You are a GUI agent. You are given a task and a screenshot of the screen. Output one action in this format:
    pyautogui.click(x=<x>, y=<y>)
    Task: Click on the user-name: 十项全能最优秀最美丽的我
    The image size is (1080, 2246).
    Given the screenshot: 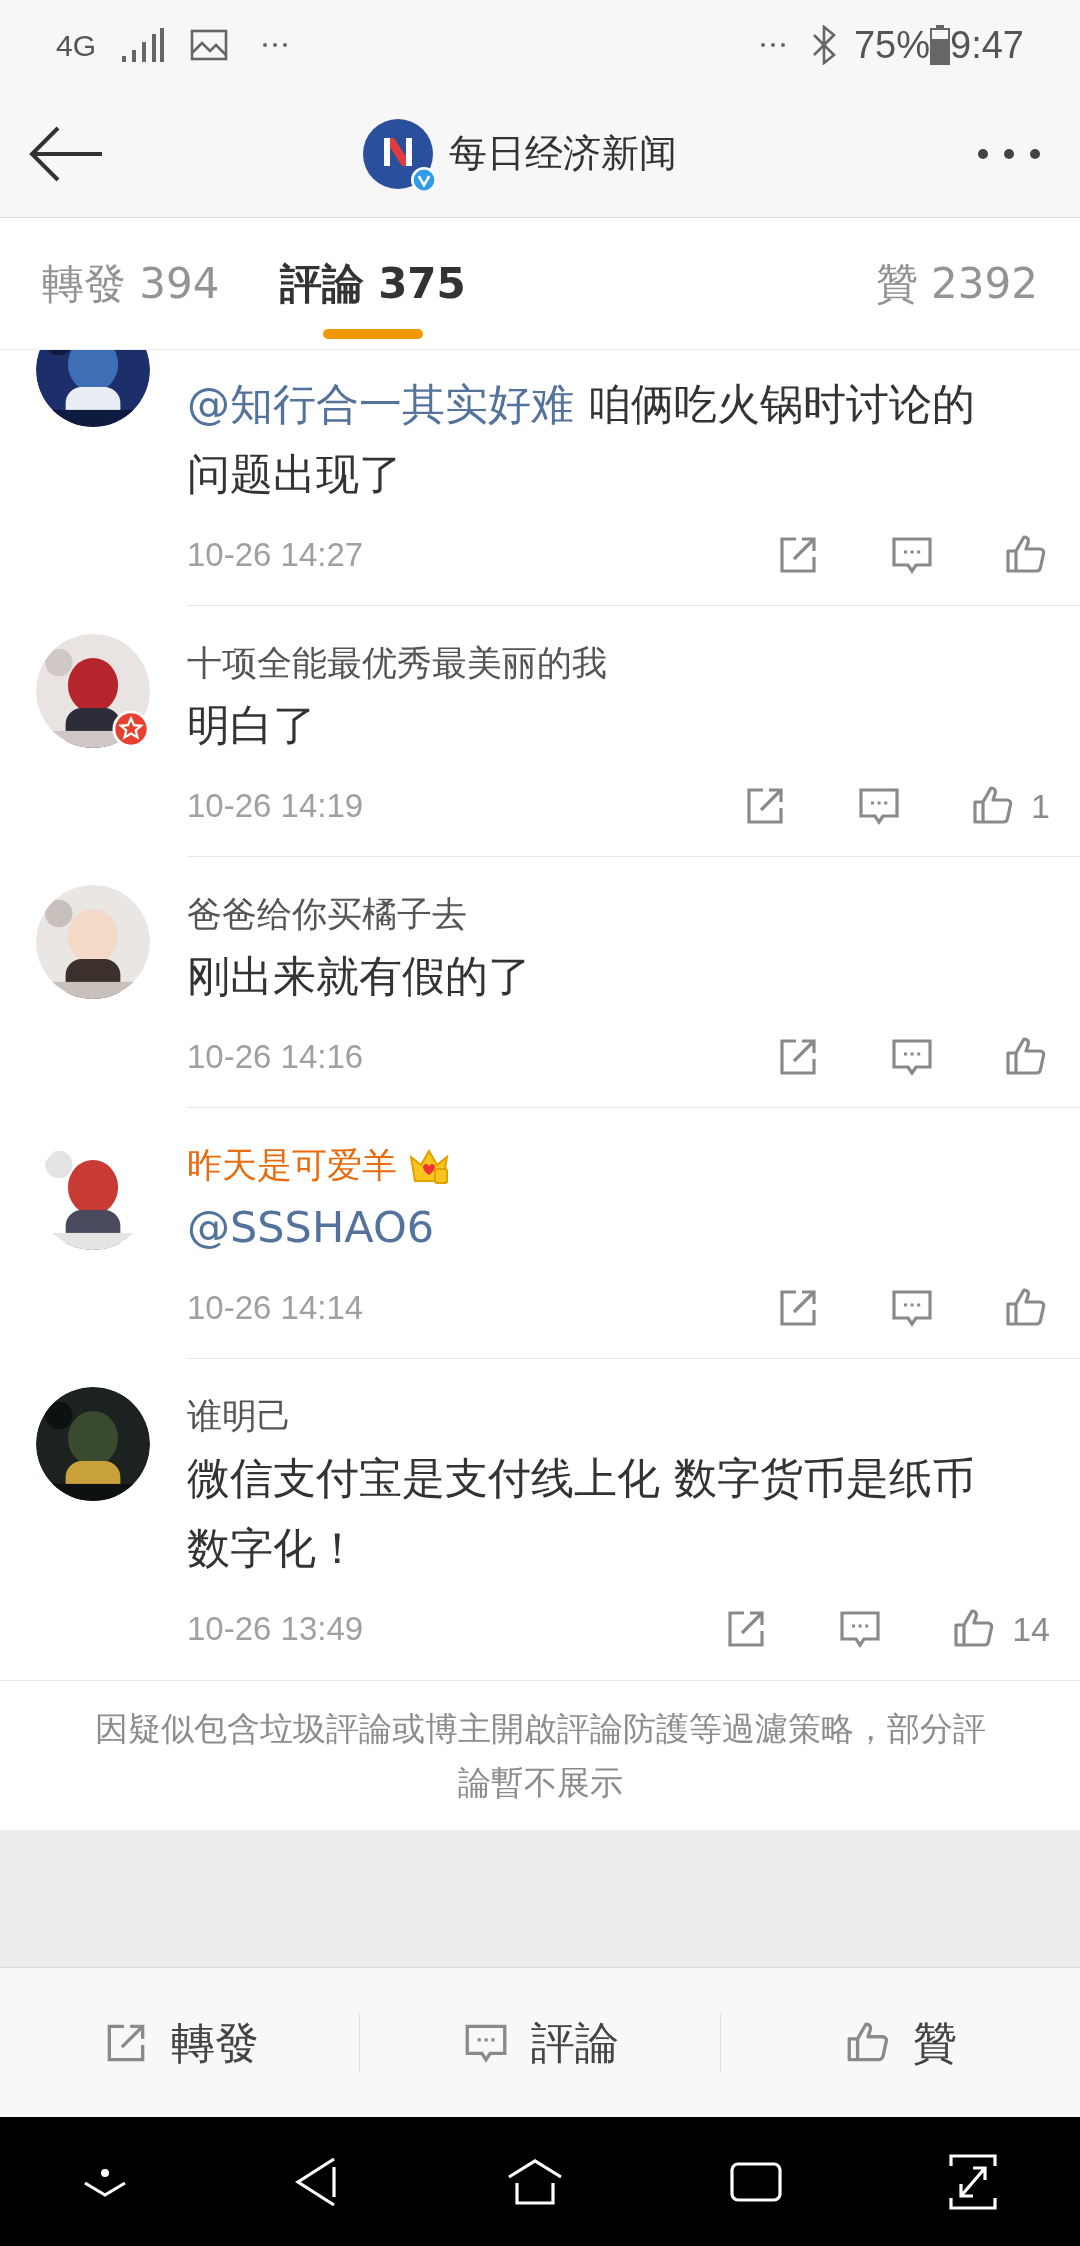 What is the action you would take?
    pyautogui.click(x=397, y=663)
    